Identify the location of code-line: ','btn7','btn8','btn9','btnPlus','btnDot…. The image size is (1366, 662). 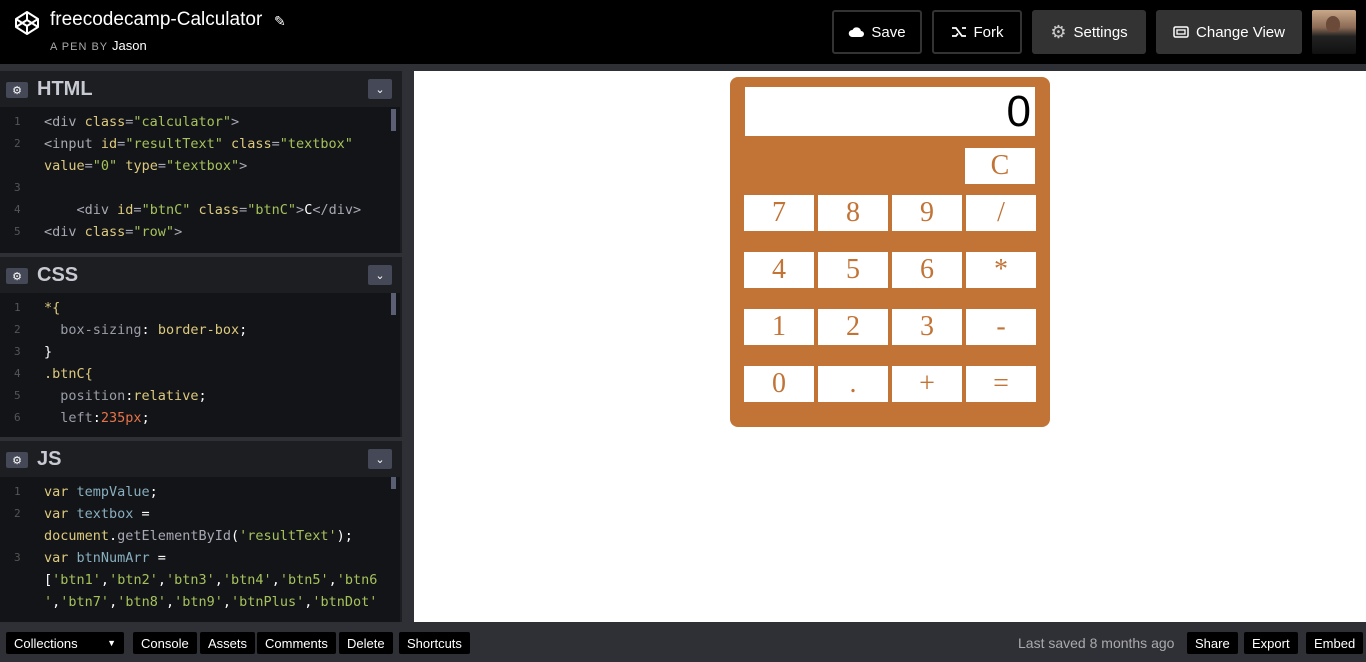
(200, 602).